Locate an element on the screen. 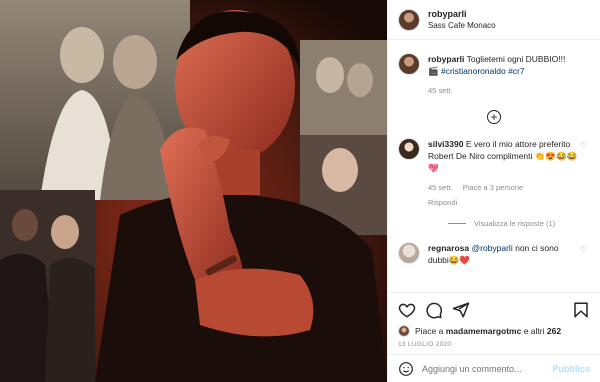  view-replies-button: Visualizza le risposte (1) is located at coordinates (519, 223).